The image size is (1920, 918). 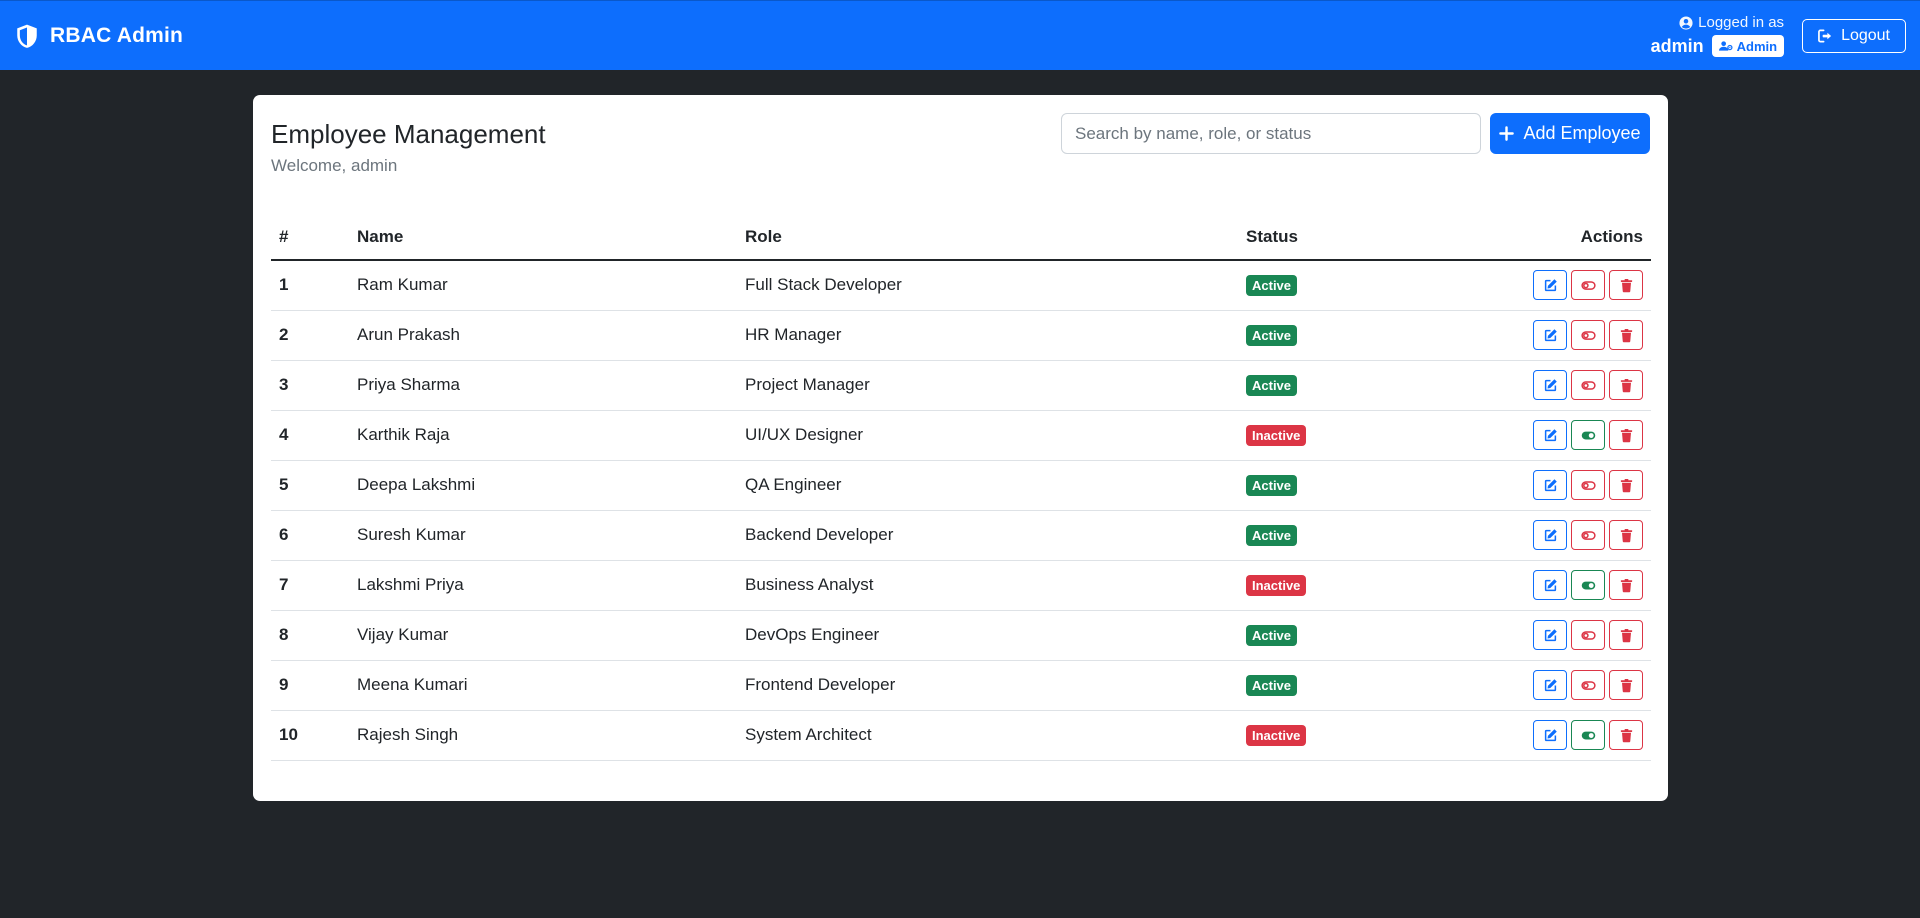 I want to click on table-row: 1 Ram Kumar Full Stack Developer Active, so click(x=961, y=285).